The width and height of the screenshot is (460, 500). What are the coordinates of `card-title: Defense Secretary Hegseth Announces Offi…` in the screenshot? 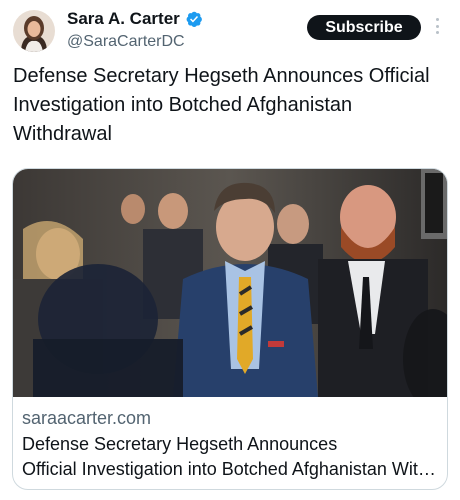 It's located at (231, 457).